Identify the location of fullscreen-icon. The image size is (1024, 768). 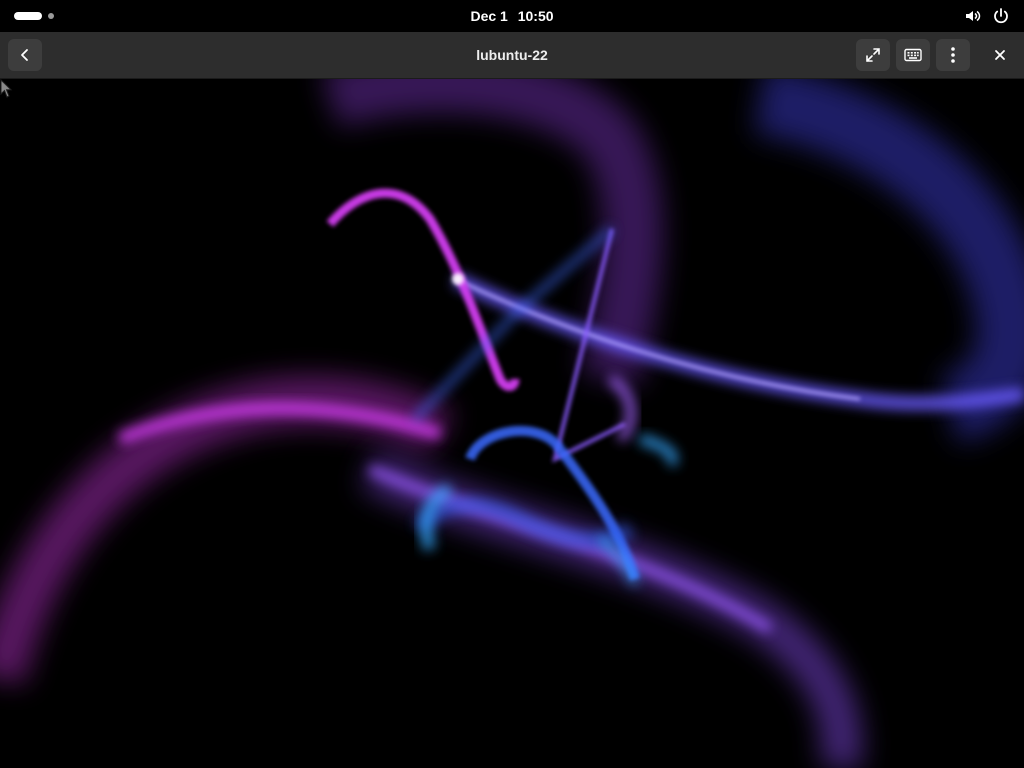
(873, 55).